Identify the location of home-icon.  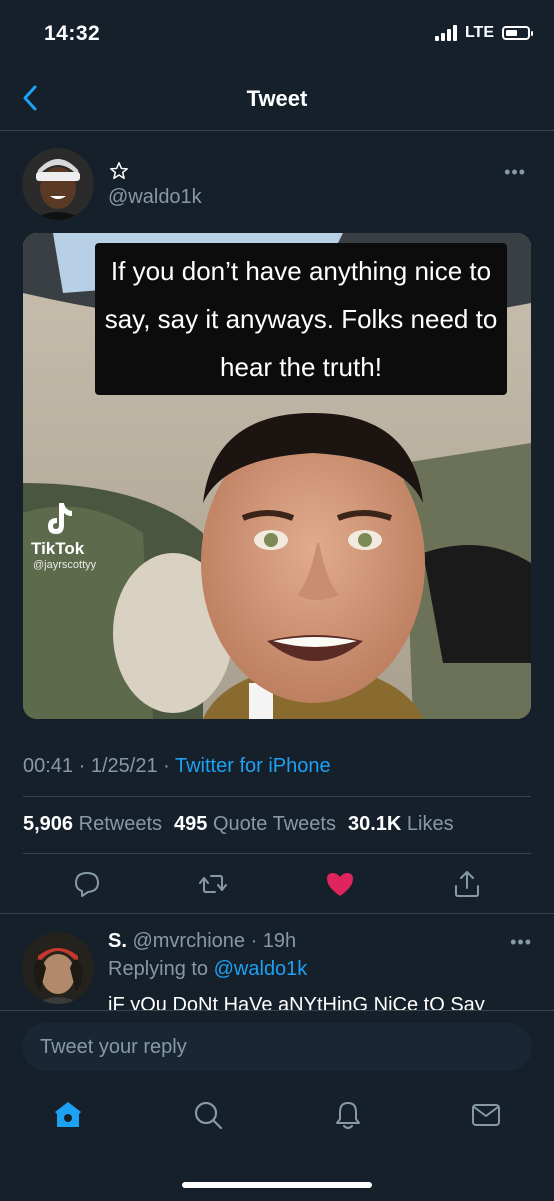
(68, 1115).